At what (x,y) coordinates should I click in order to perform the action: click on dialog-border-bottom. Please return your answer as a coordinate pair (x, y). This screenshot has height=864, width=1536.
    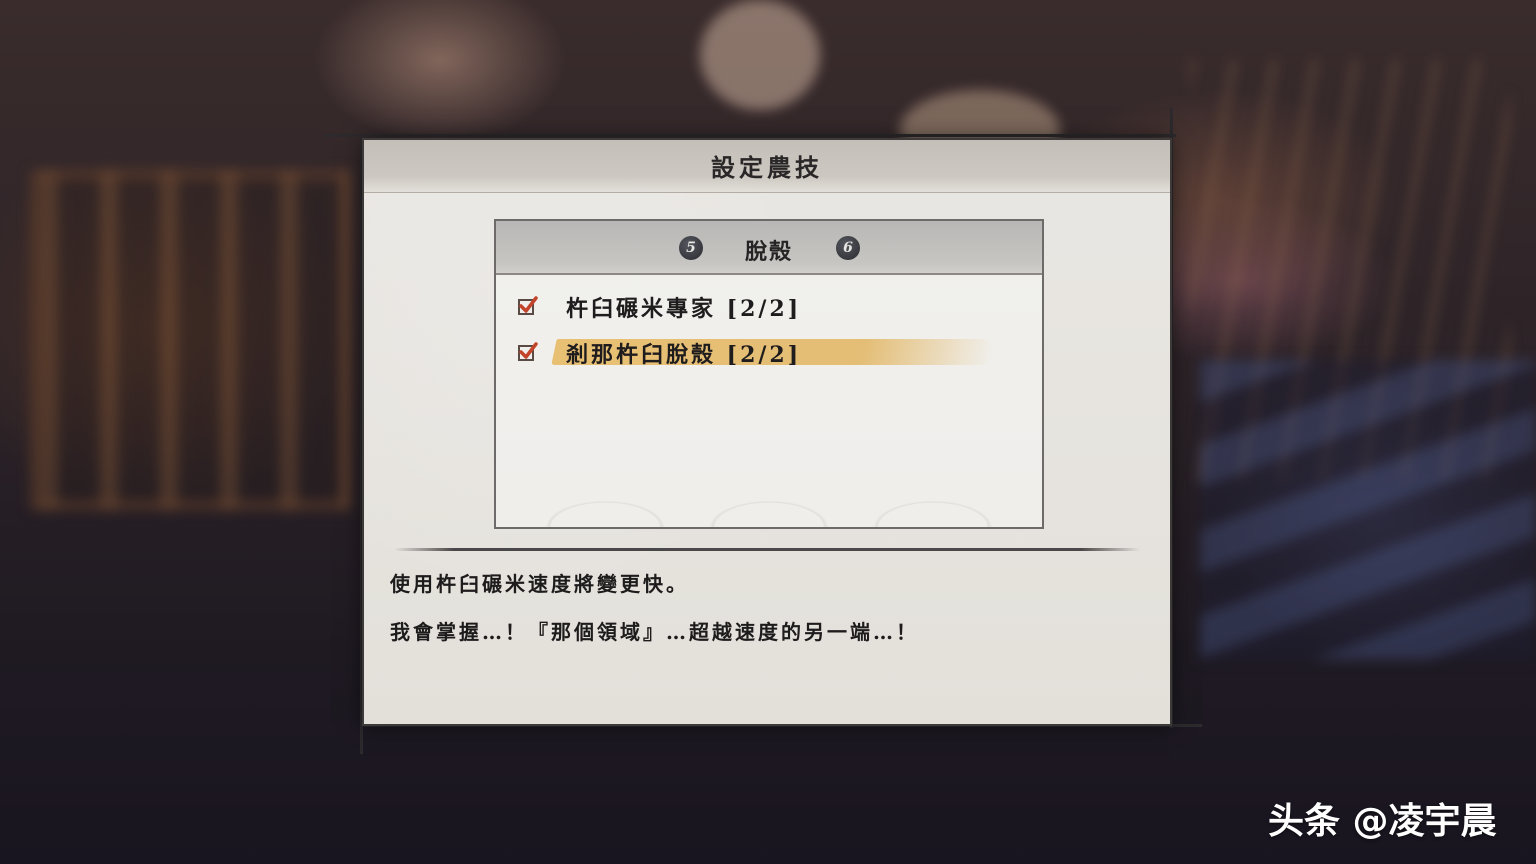
    Looking at the image, I should click on (783, 725).